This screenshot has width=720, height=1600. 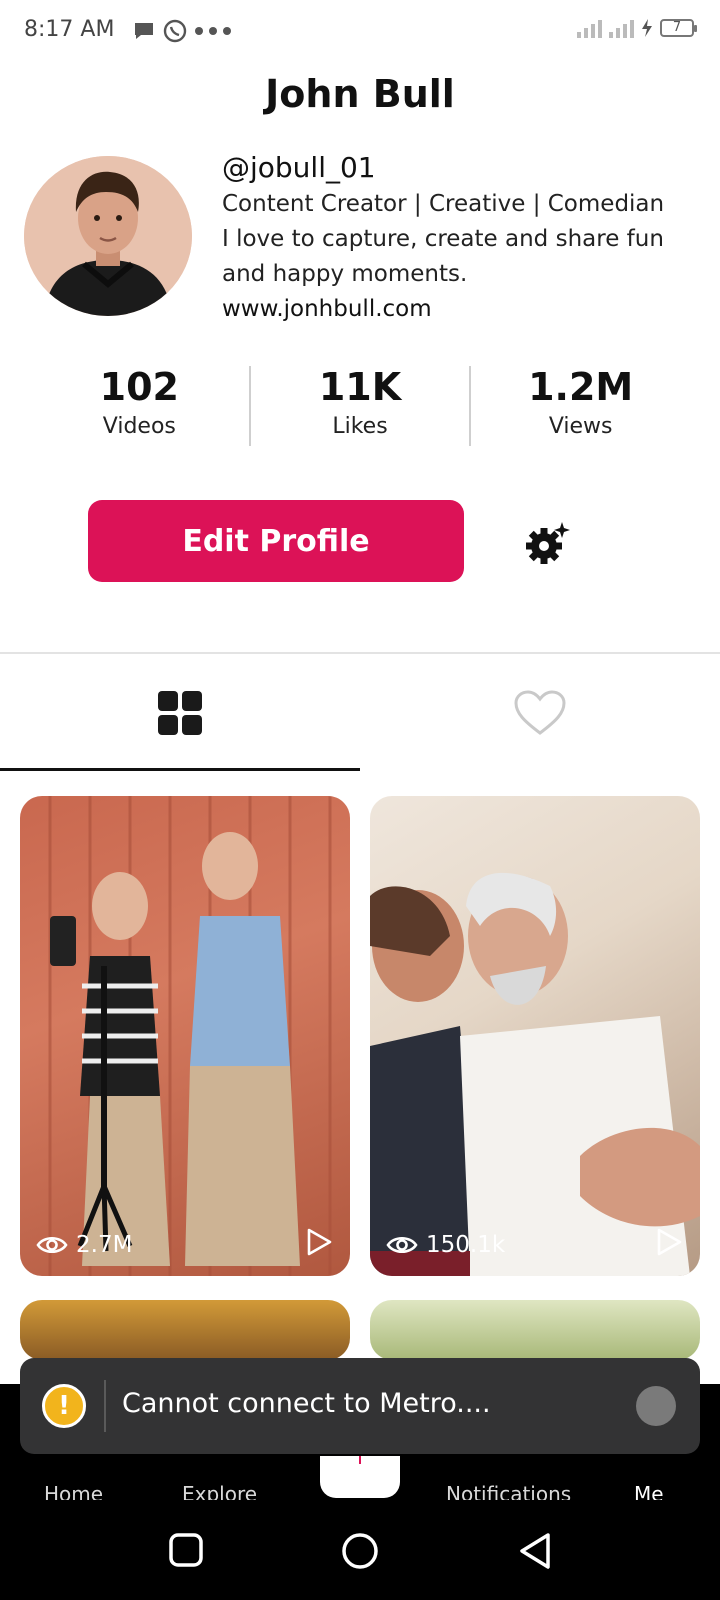 What do you see at coordinates (636, 28) in the screenshot?
I see `system-status-icons: 7` at bounding box center [636, 28].